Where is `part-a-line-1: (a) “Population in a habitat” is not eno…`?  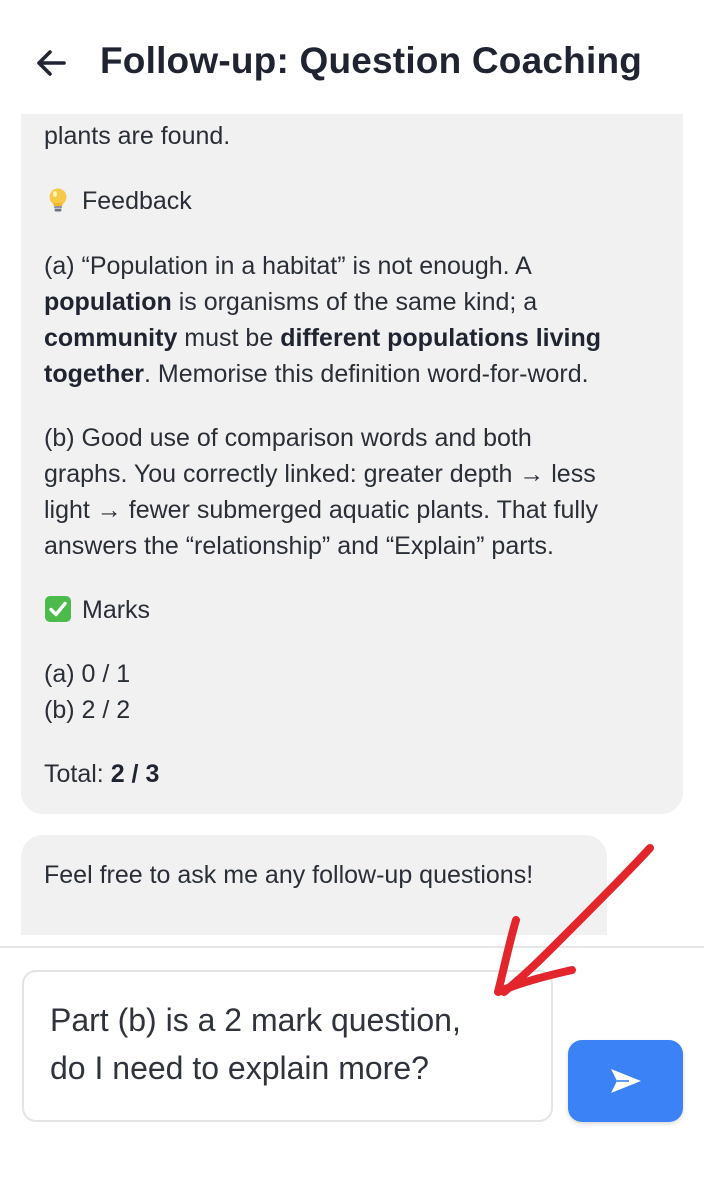
part-a-line-1: (a) “Population in a habitat” is not eno… is located at coordinates (288, 266).